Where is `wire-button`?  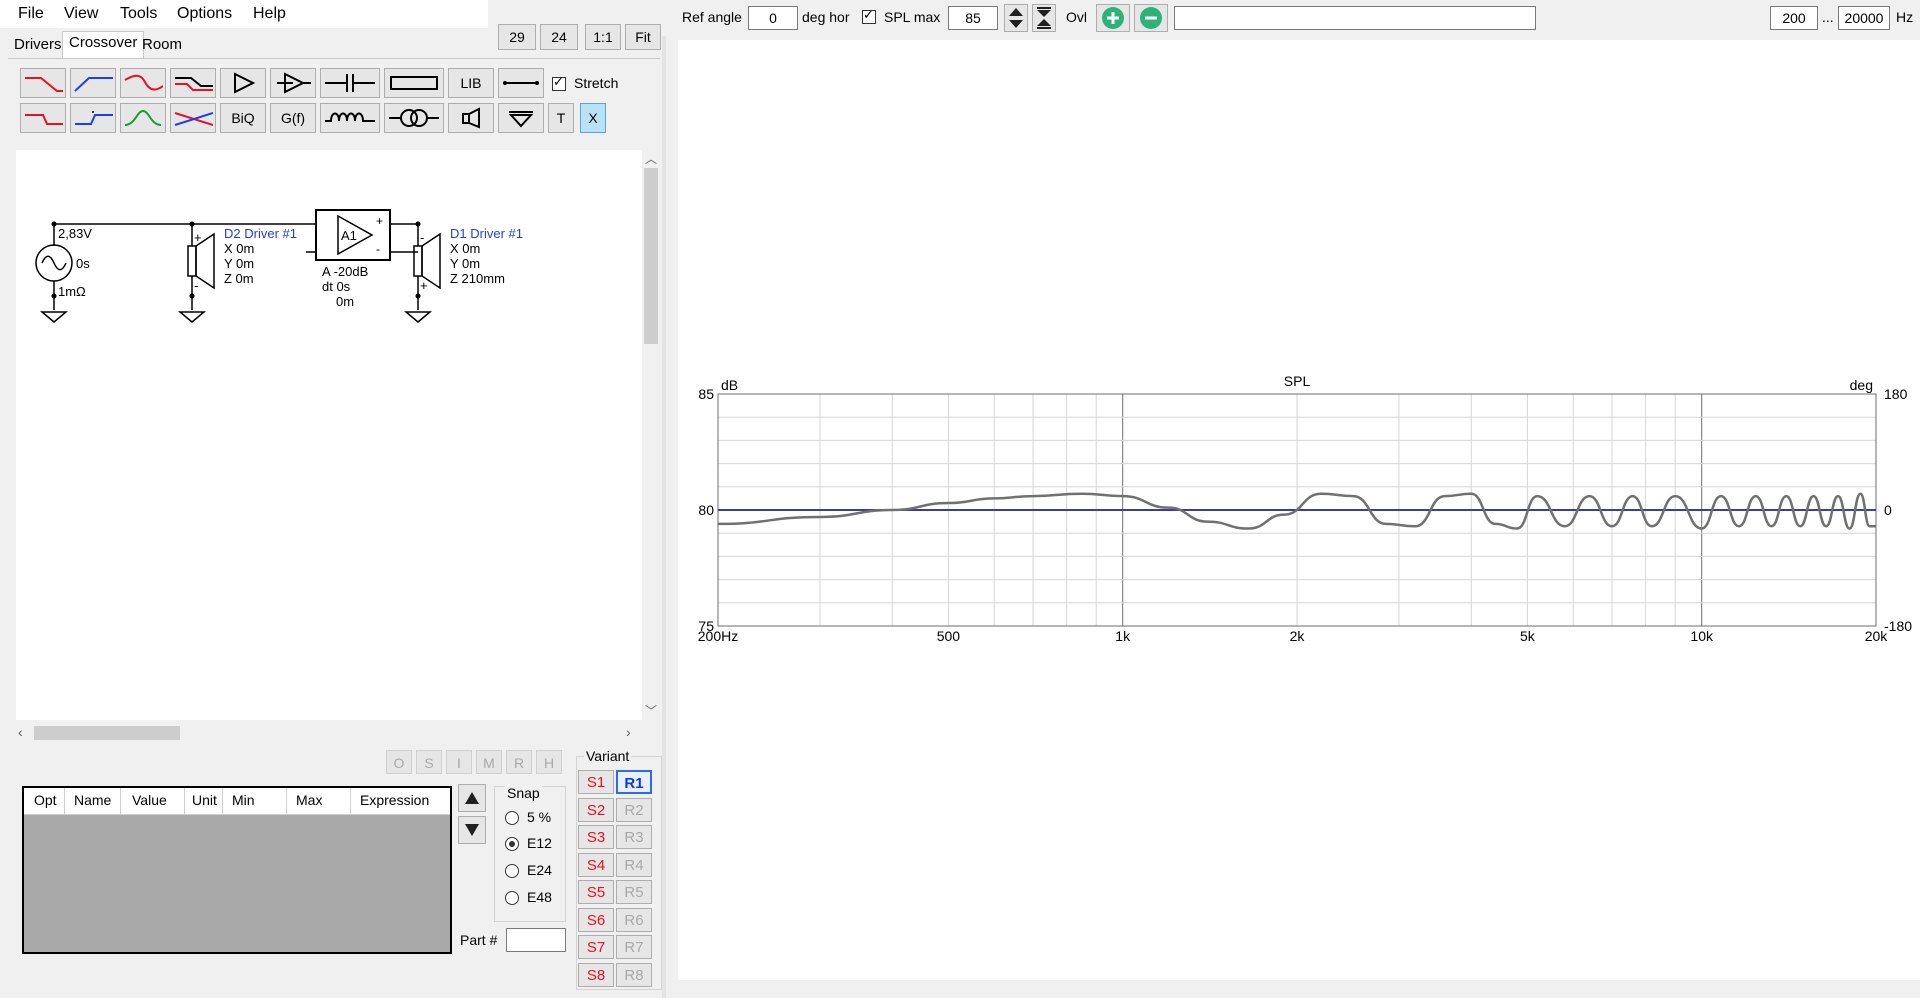 wire-button is located at coordinates (521, 83).